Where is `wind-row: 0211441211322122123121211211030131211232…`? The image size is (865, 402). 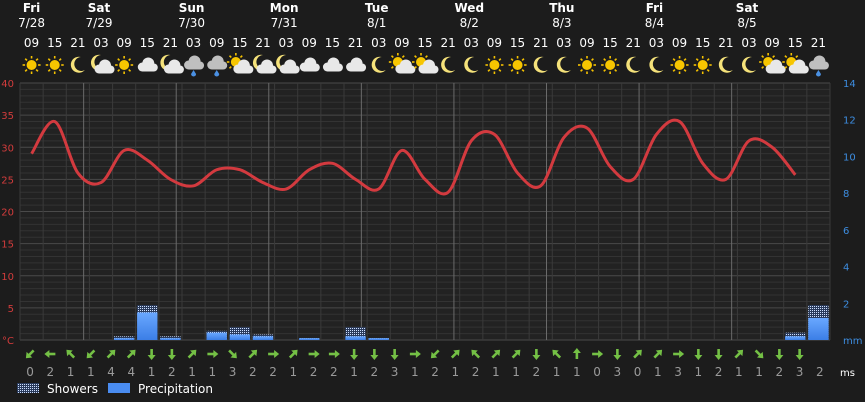
wind-row: 0211441211322122123121211211030131211232… is located at coordinates (440, 363).